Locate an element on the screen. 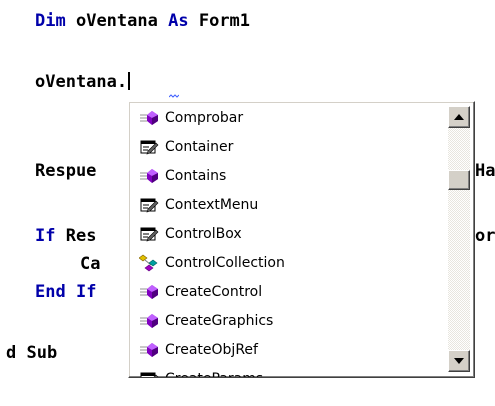 This screenshot has width=495, height=406. code-line-7: d Sub is located at coordinates (31, 353).